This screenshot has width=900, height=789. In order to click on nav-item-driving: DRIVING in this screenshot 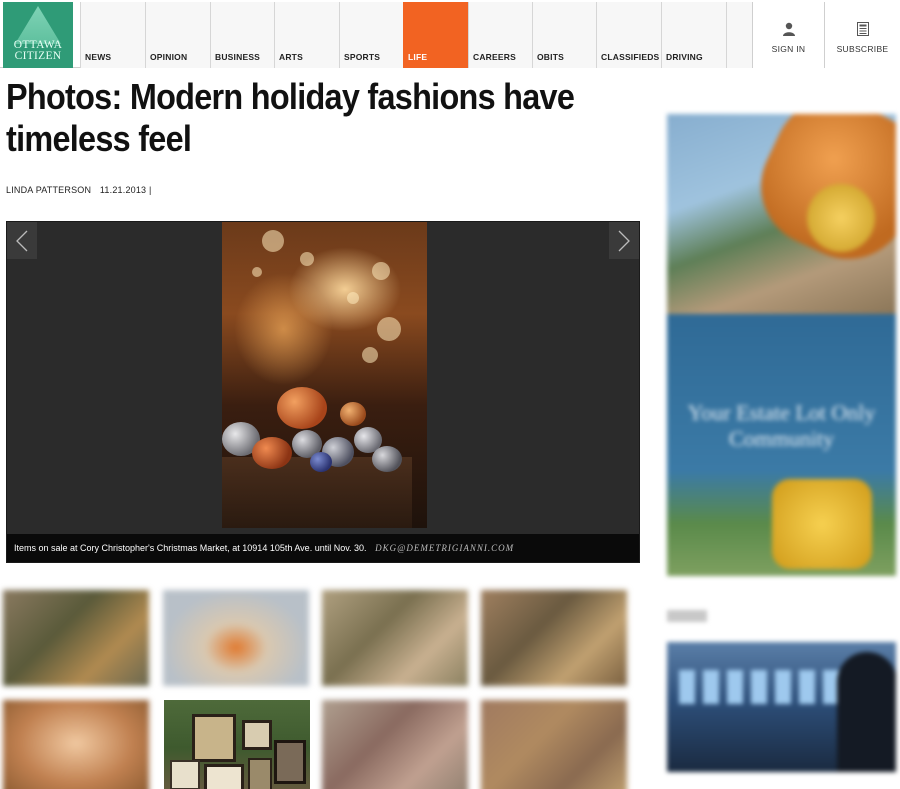, I will do `click(693, 35)`.